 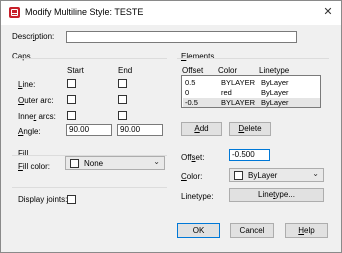 What do you see at coordinates (252, 230) in the screenshot?
I see `cancel-button: Cancel` at bounding box center [252, 230].